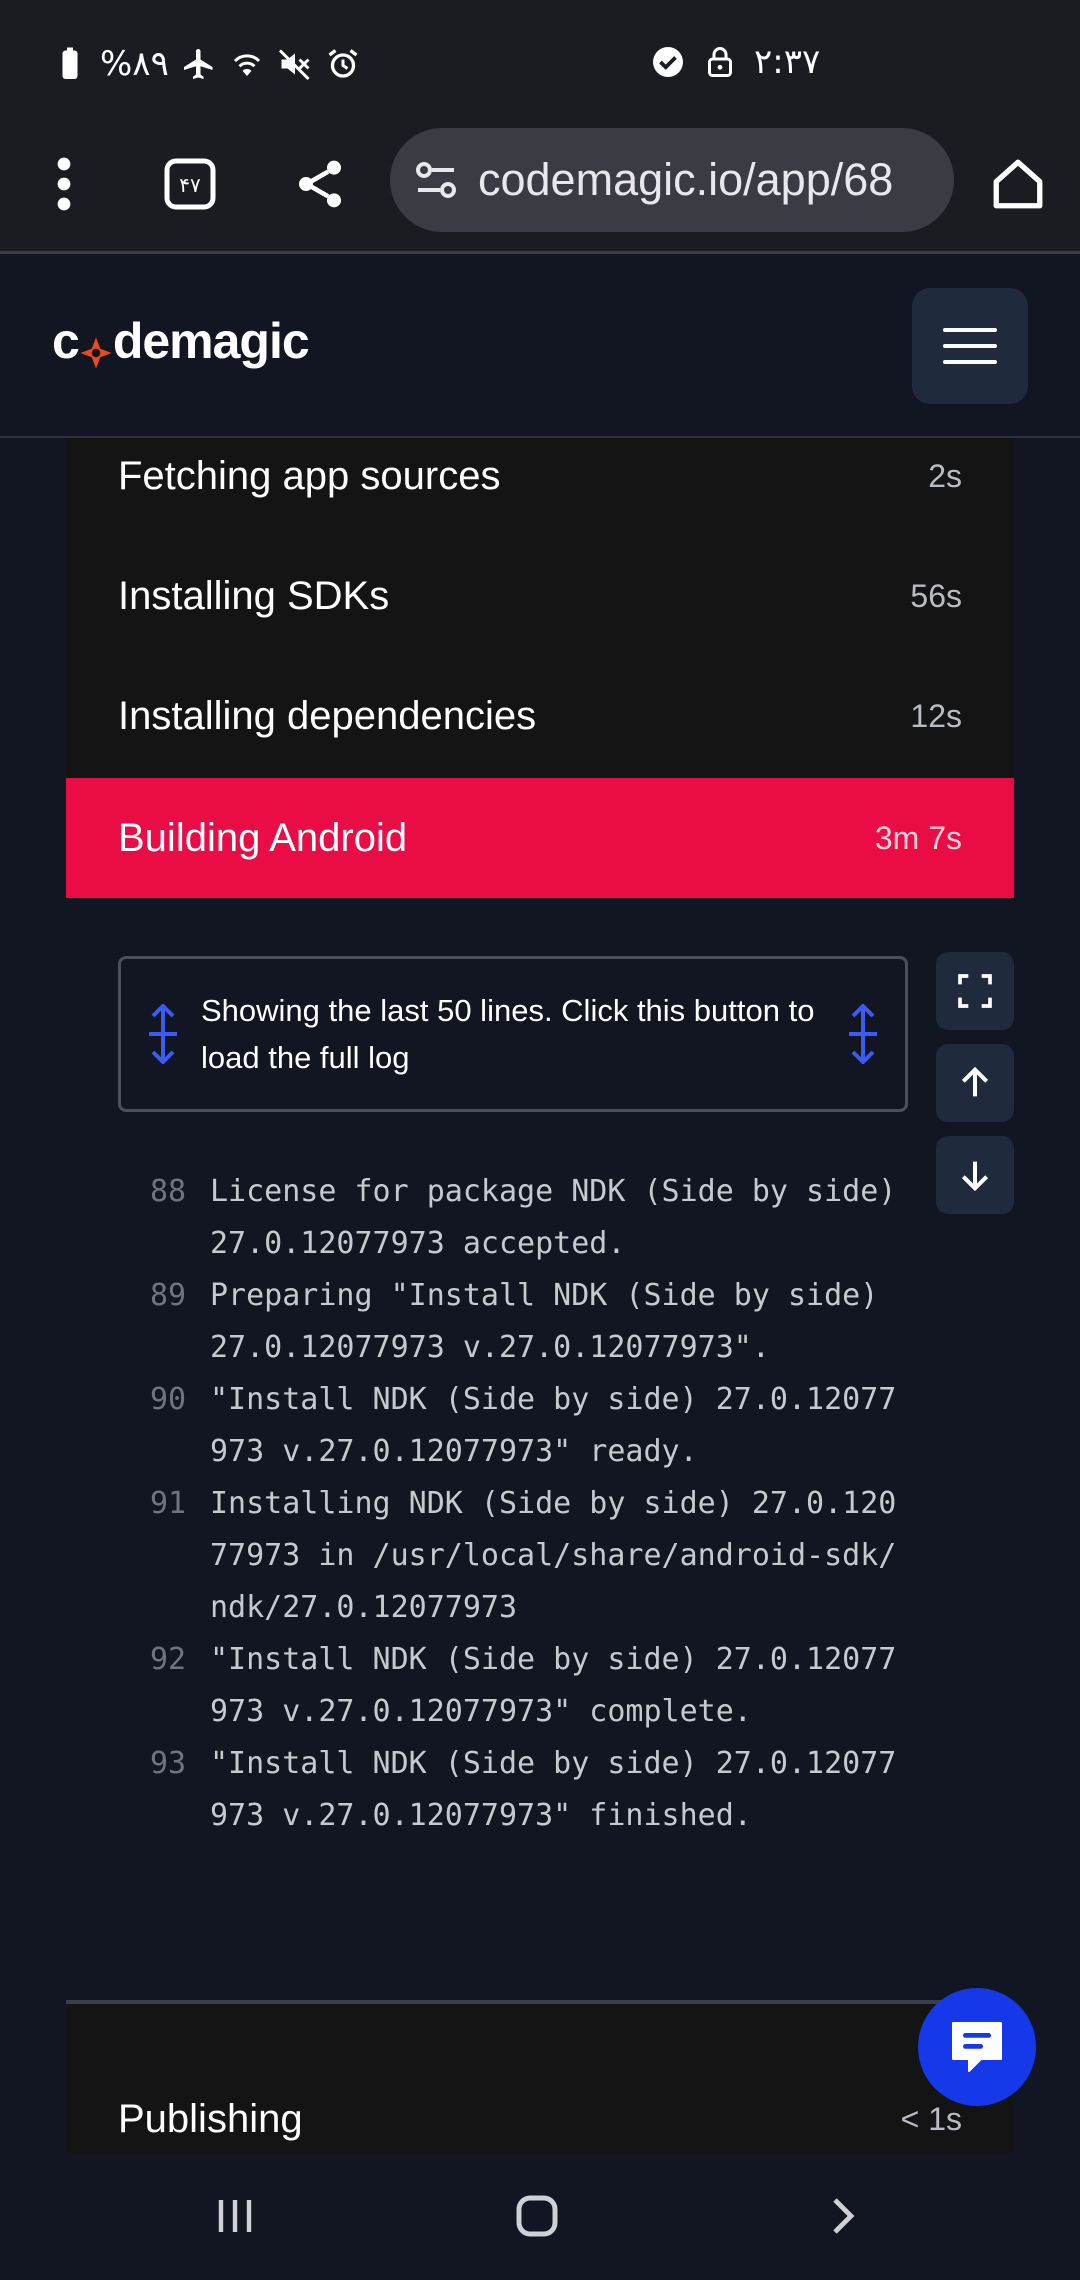 This screenshot has width=1080, height=2280. Describe the element at coordinates (931, 2118) in the screenshot. I see `step-duration: < 1s` at that location.